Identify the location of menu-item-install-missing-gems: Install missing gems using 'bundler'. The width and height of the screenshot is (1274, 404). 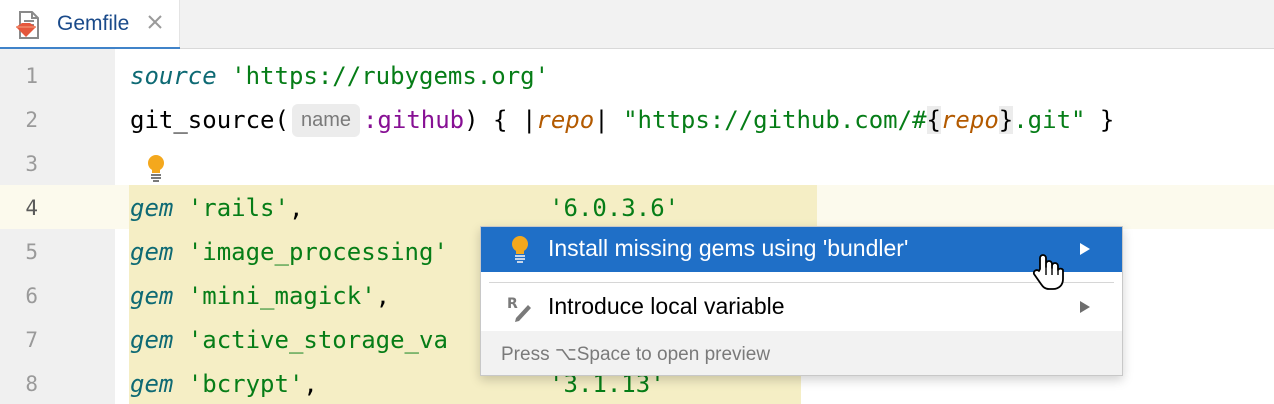
(801, 249).